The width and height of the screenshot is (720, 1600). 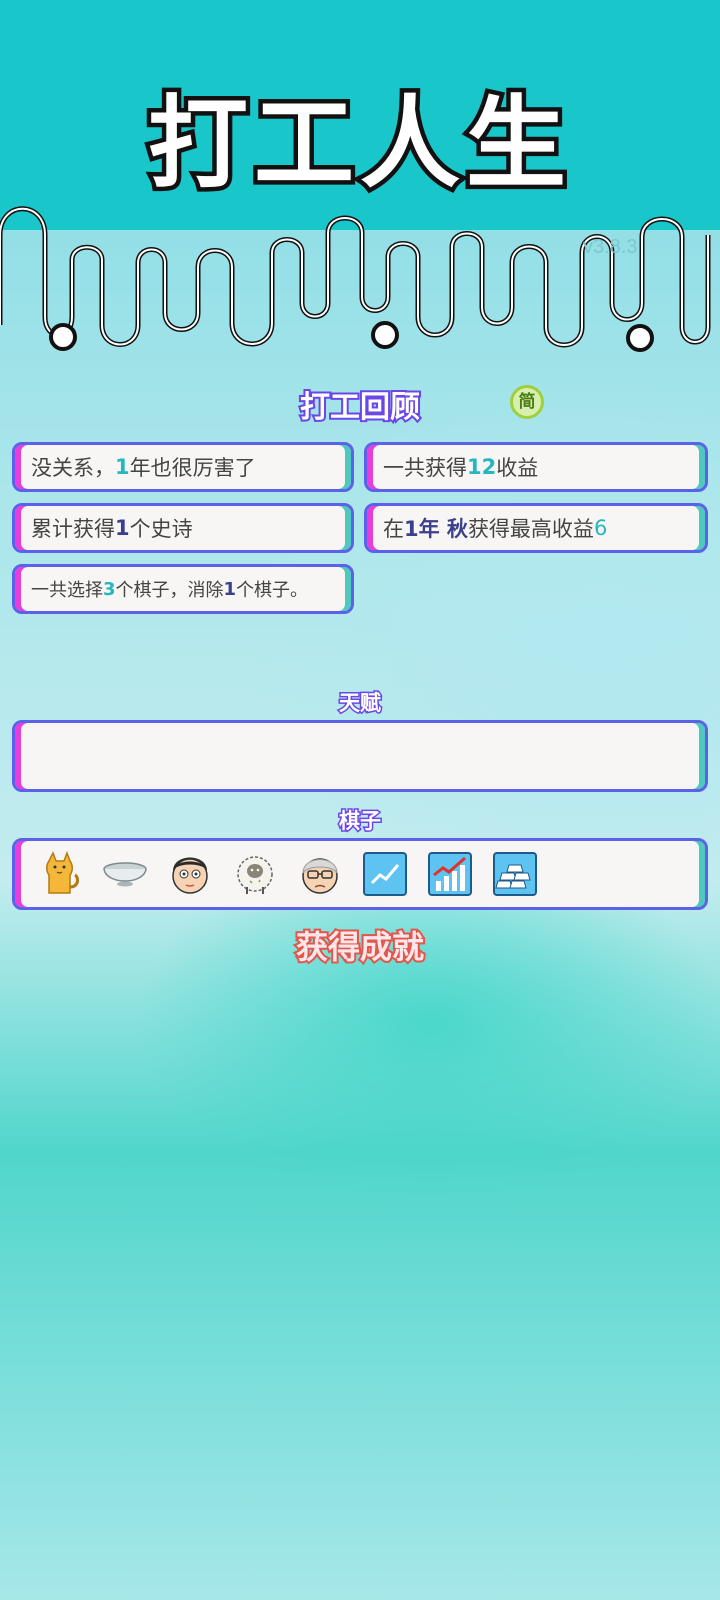 I want to click on version-label: v3.8.3, so click(x=610, y=247).